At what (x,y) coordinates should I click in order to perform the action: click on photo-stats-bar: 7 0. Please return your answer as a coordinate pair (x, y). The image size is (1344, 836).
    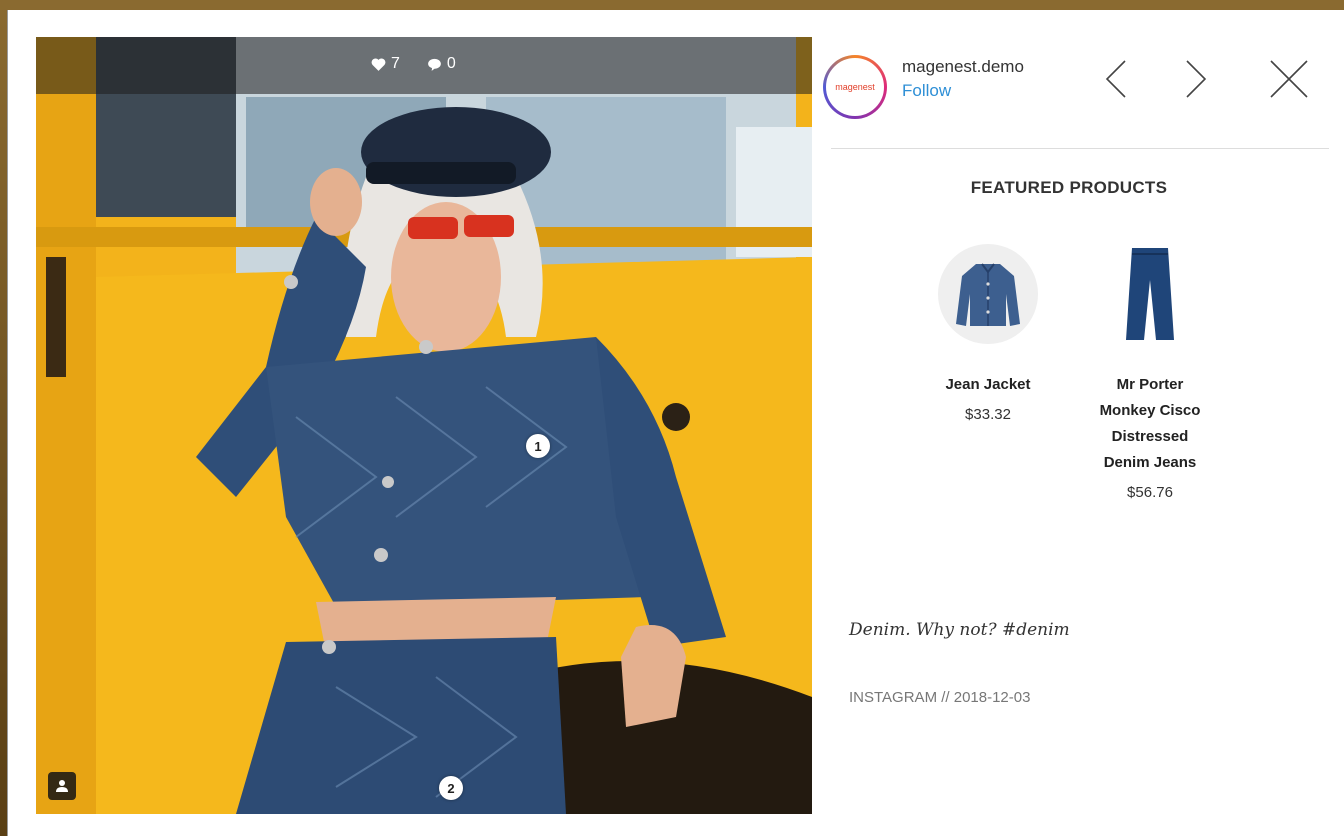
    Looking at the image, I should click on (424, 65).